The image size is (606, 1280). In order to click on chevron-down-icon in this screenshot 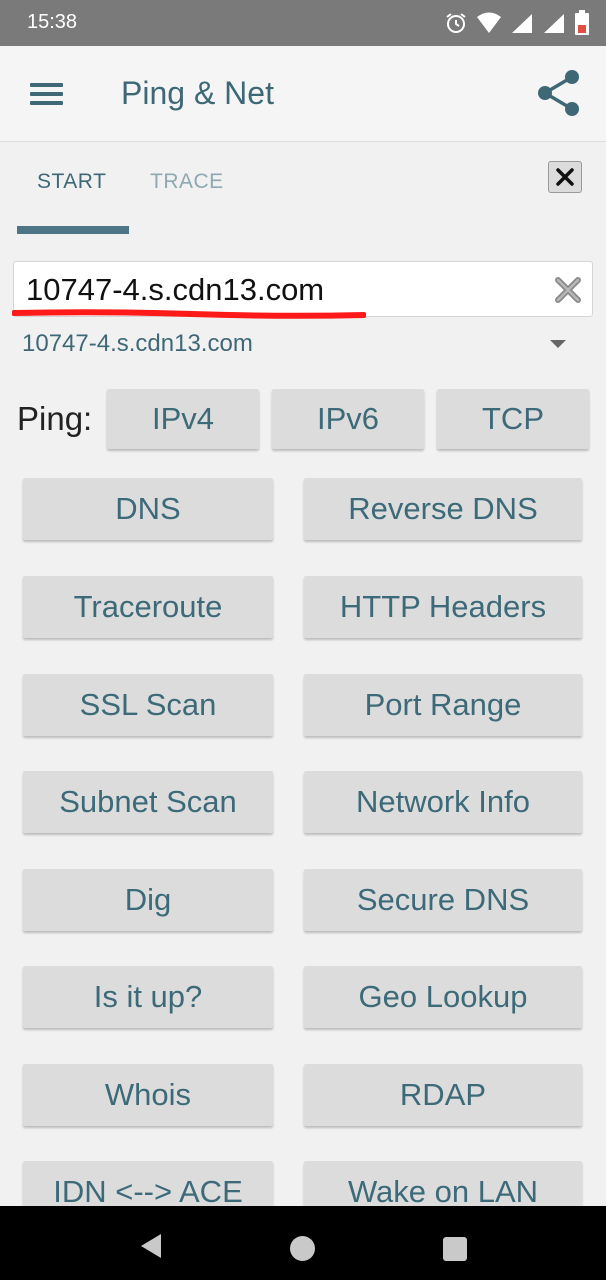, I will do `click(558, 344)`.